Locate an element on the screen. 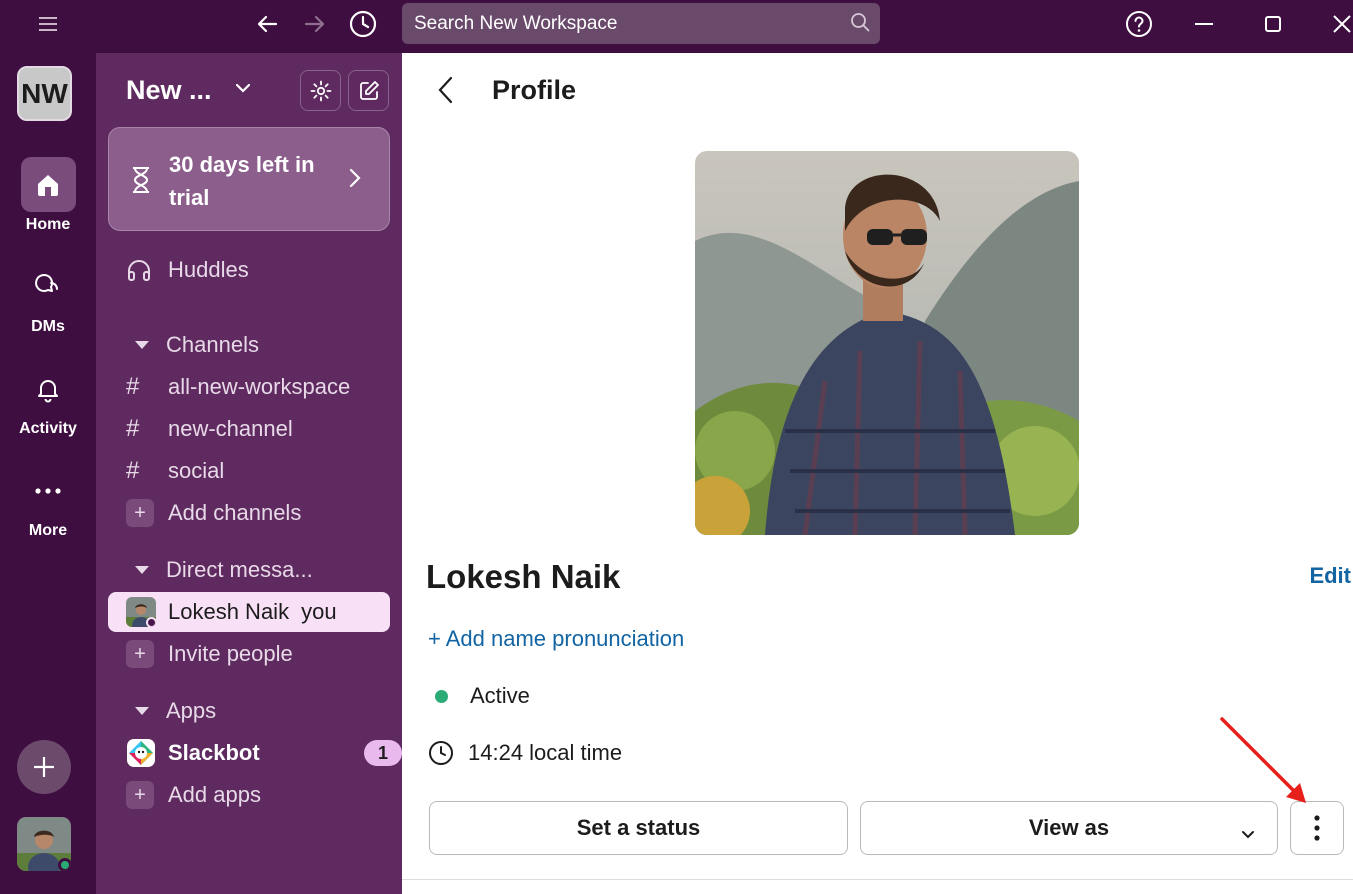 The image size is (1353, 894). channel-label: all-new-workspace is located at coordinates (259, 386).